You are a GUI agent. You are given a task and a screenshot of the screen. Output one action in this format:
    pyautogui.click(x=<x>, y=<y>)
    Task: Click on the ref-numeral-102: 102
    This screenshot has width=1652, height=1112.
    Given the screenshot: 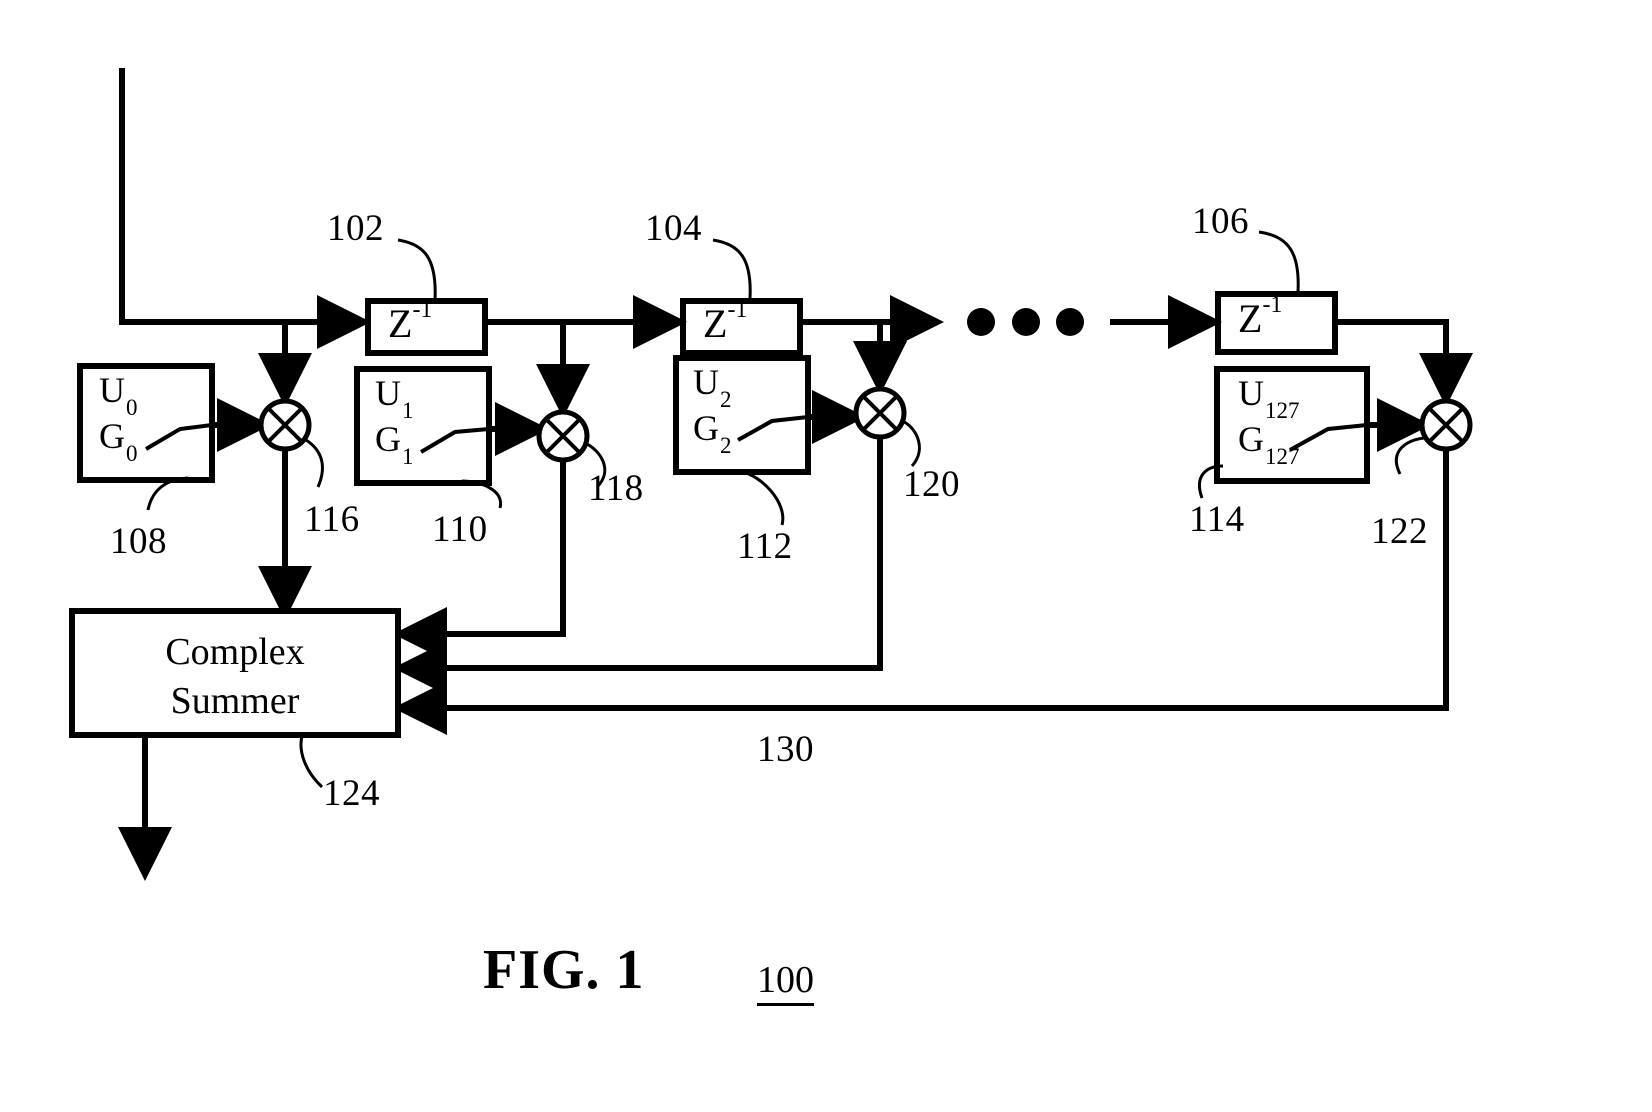 What is the action you would take?
    pyautogui.click(x=355, y=228)
    